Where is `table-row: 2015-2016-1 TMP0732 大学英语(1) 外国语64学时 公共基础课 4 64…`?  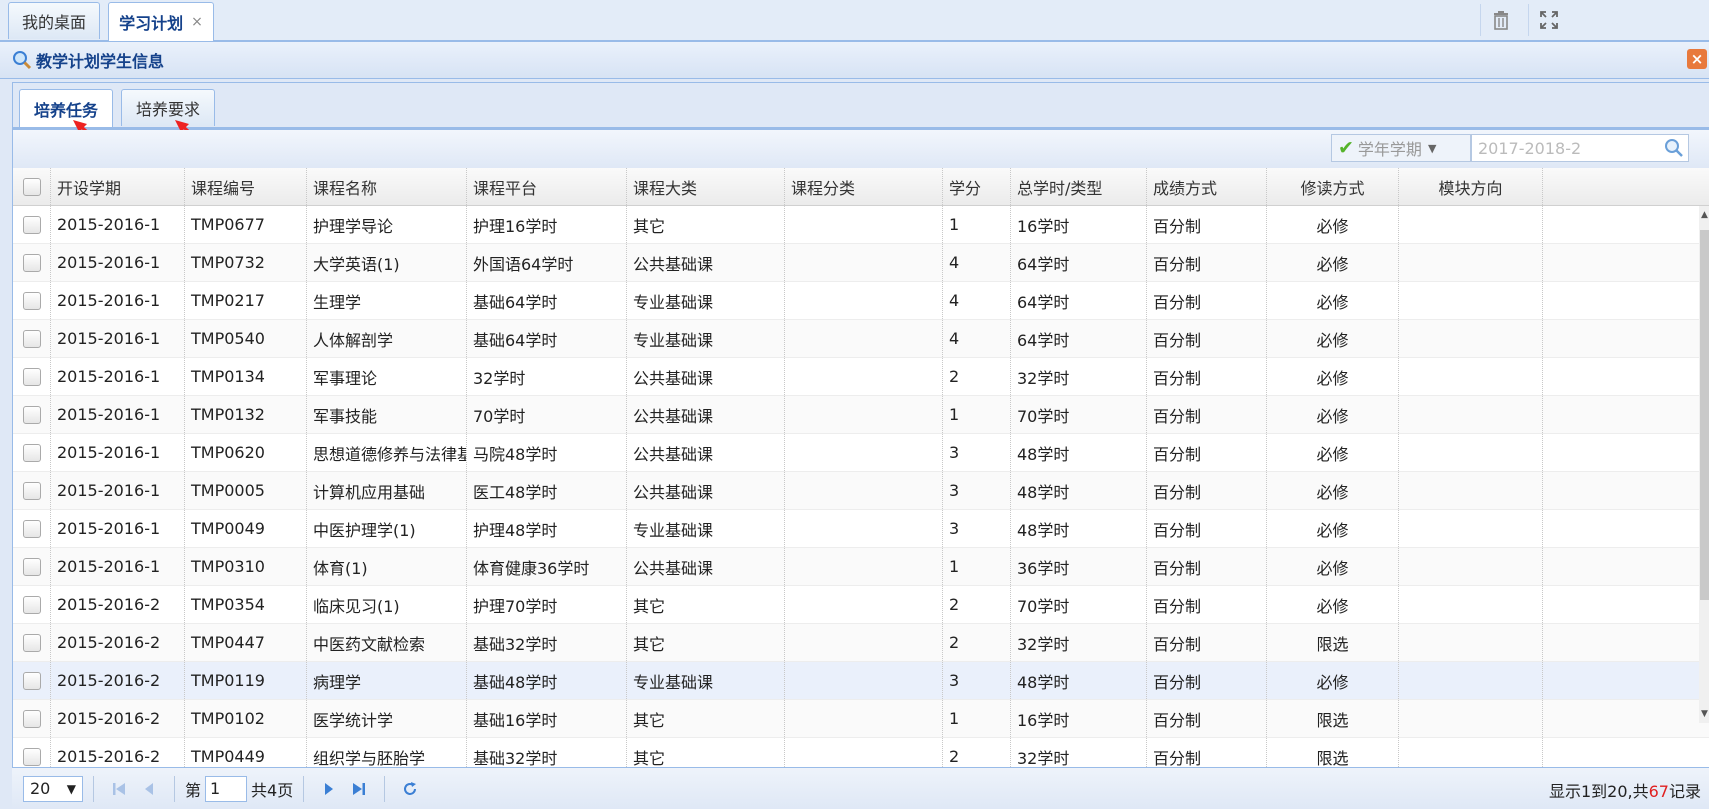
table-row: 2015-2016-1 TMP0732 大学英语(1) 外国语64学时 公共基础课 4 64… is located at coordinates (861, 263).